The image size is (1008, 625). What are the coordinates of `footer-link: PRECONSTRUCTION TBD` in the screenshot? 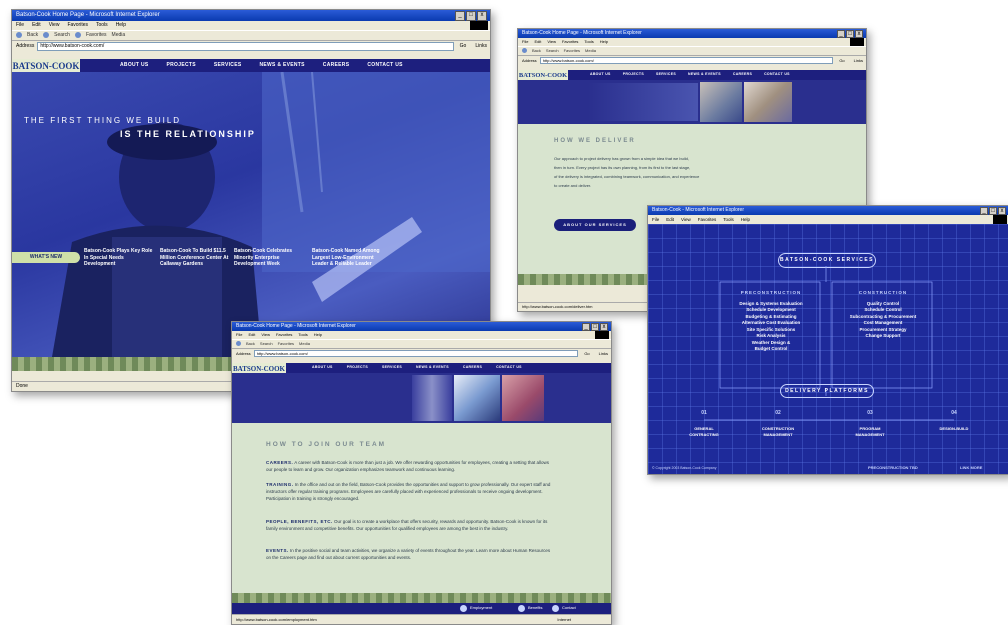 It's located at (893, 467).